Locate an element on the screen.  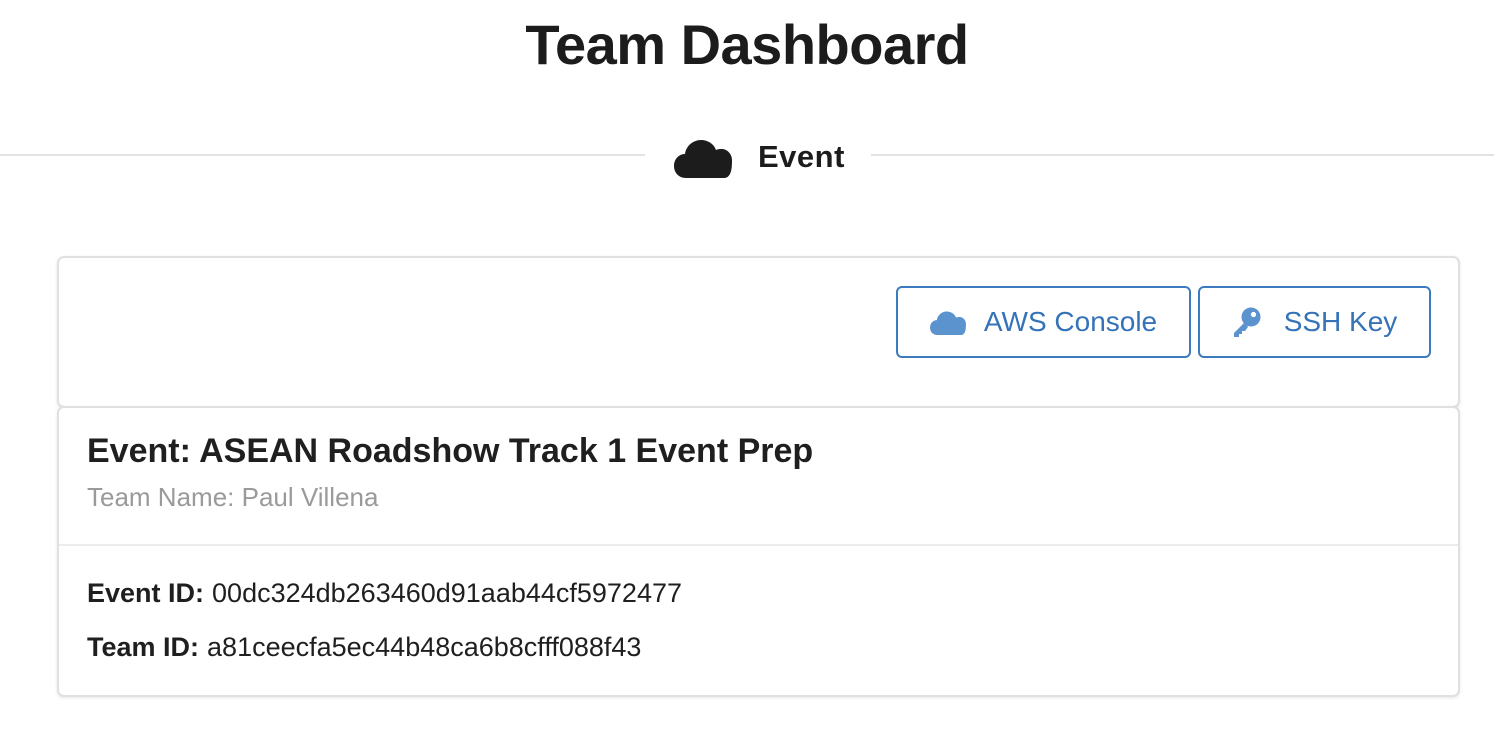
section-title: Event is located at coordinates (801, 156).